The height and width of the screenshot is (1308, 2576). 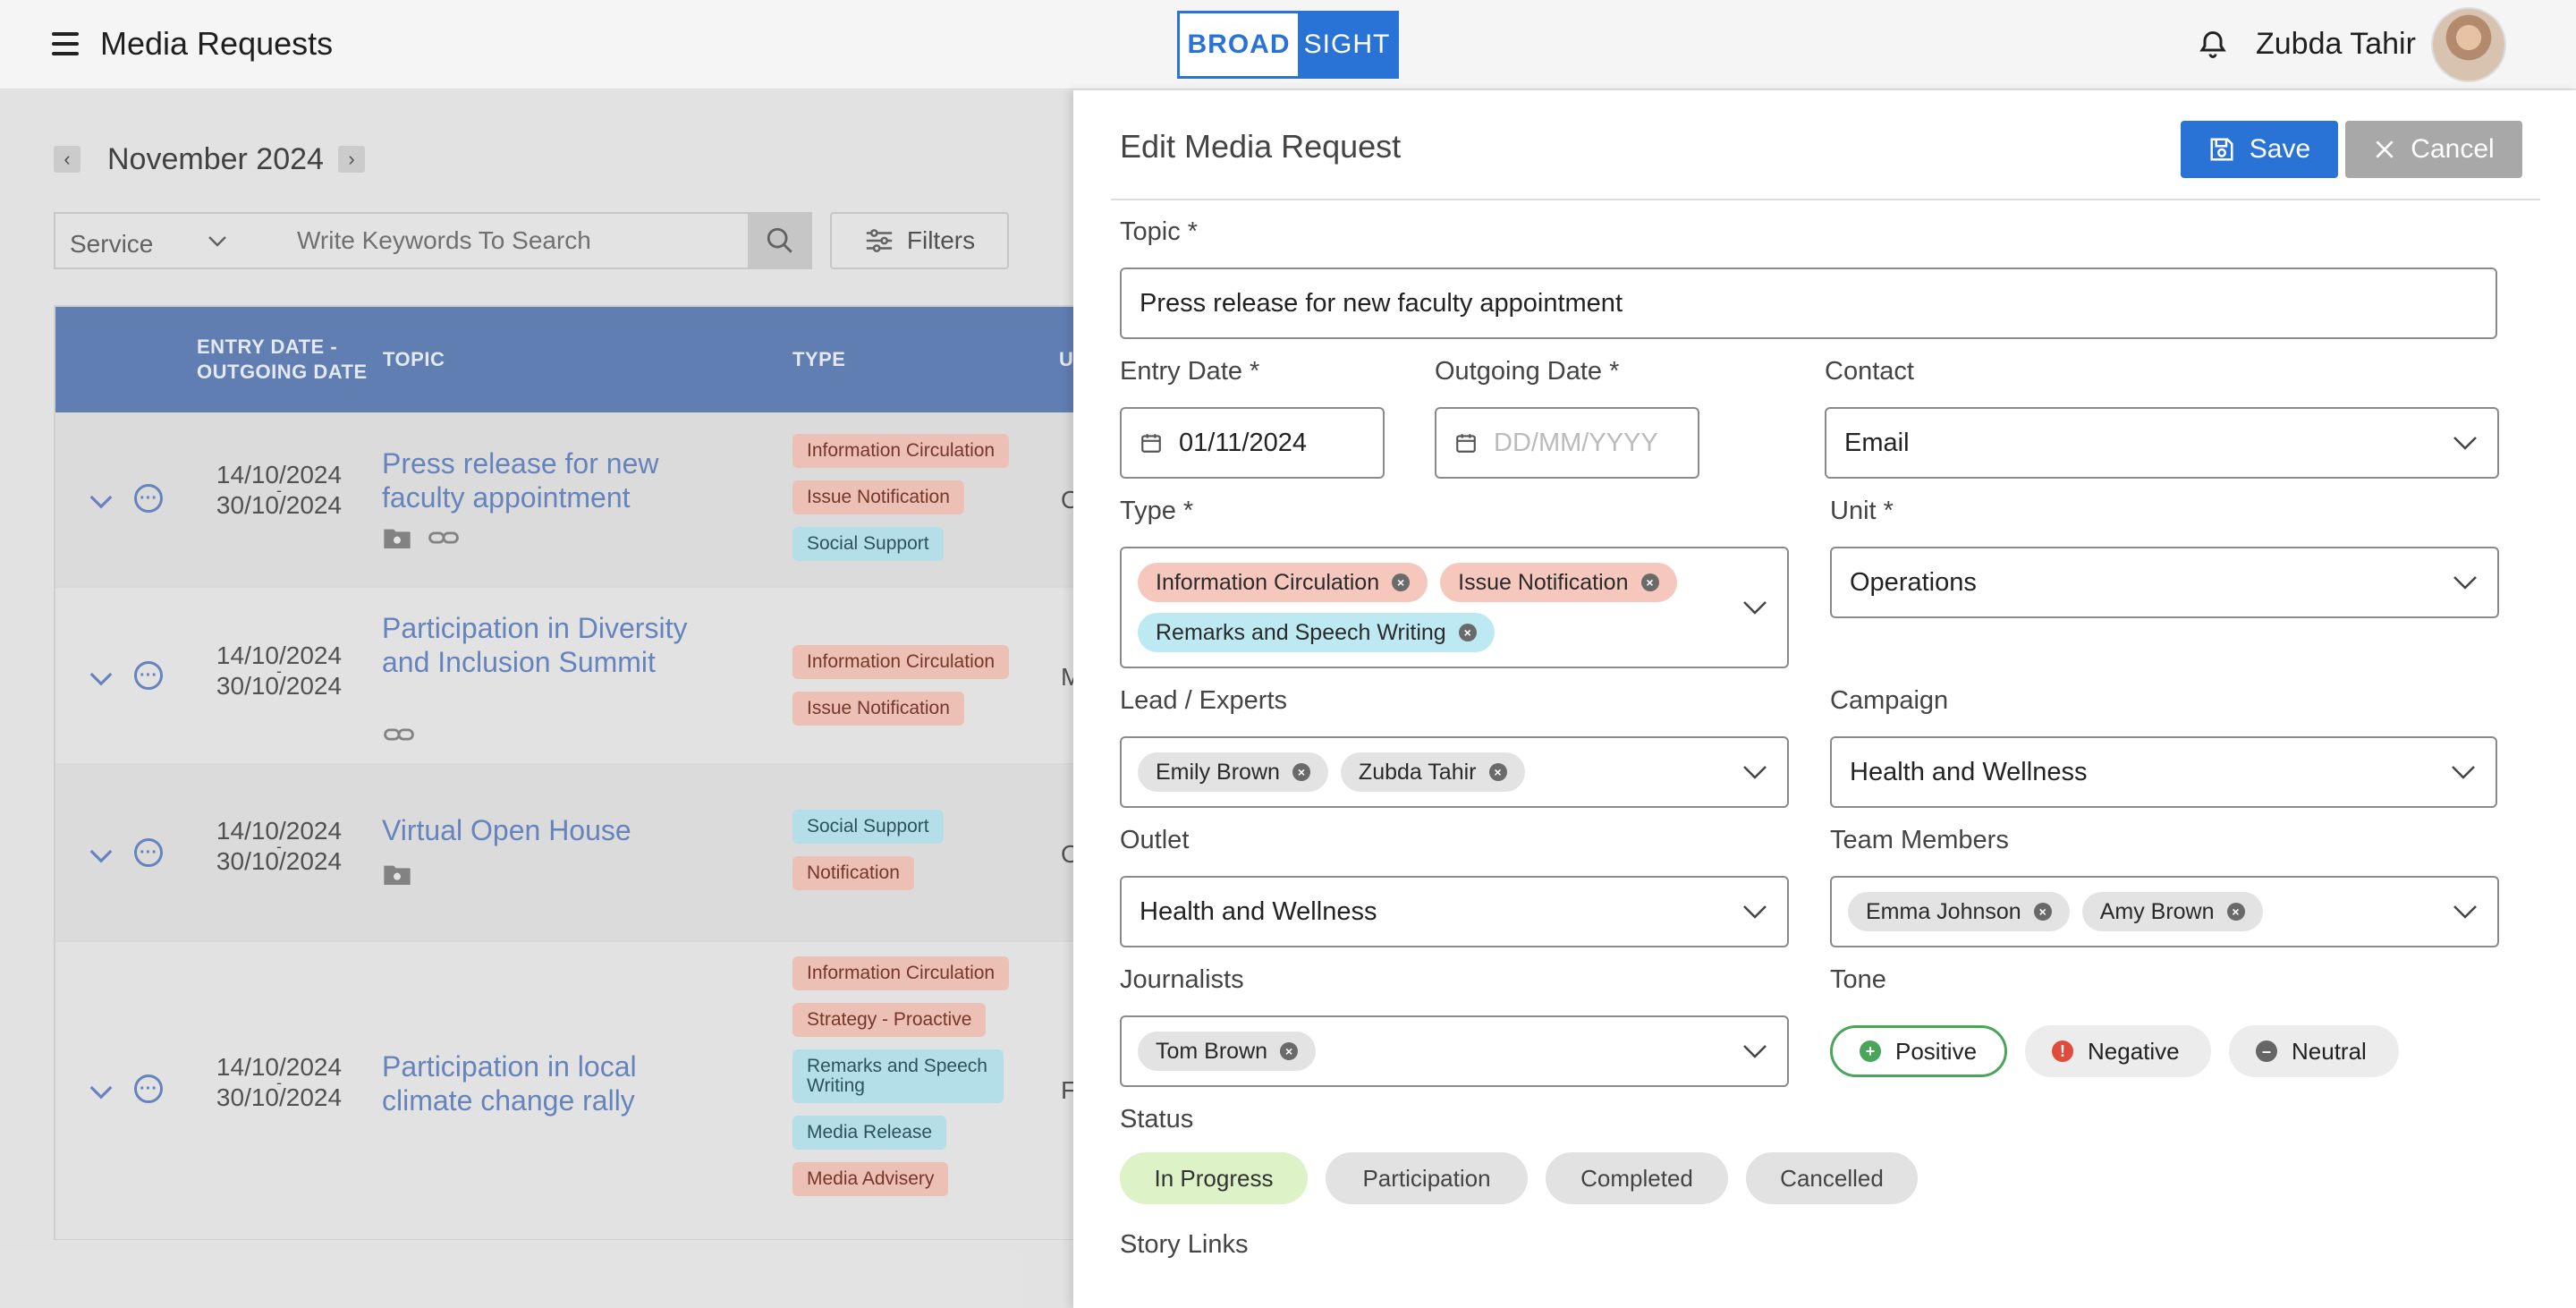 What do you see at coordinates (1825, 199) in the screenshot?
I see `header-divider` at bounding box center [1825, 199].